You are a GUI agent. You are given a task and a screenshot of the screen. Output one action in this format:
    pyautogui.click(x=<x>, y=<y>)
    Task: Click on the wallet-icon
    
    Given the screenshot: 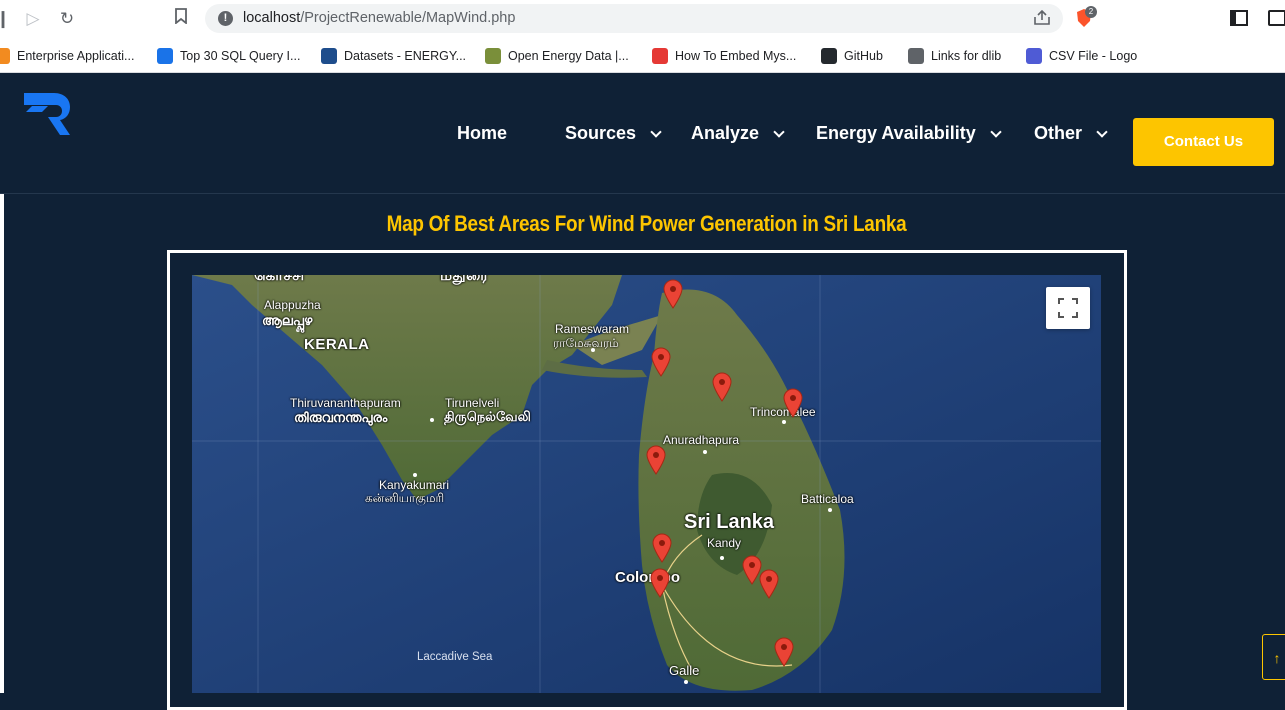 What is the action you would take?
    pyautogui.click(x=1276, y=18)
    